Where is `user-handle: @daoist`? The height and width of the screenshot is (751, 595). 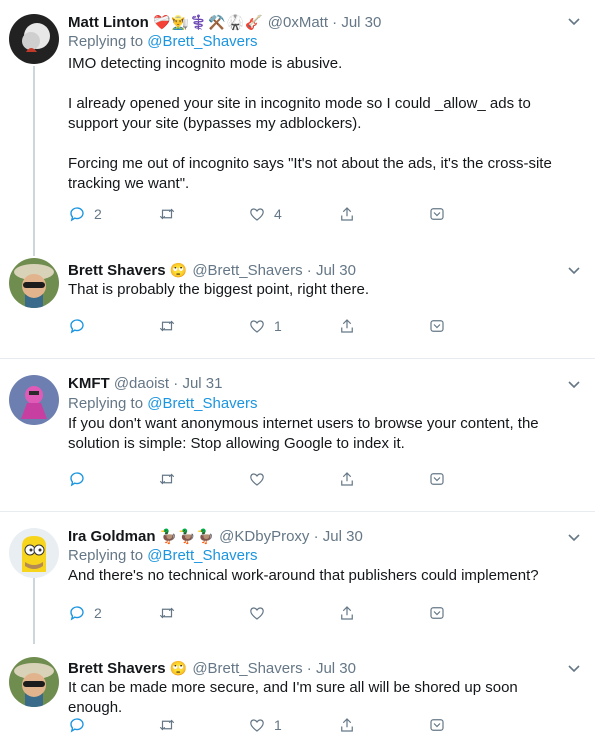 user-handle: @daoist is located at coordinates (141, 383).